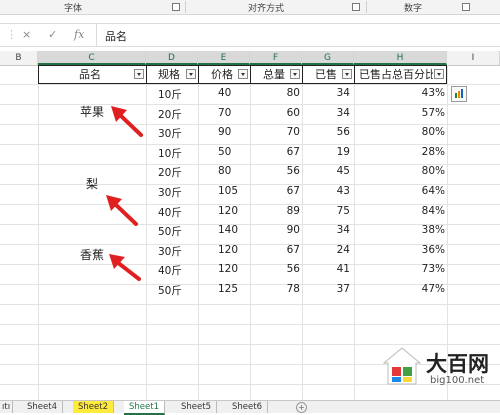 This screenshot has width=500, height=415. What do you see at coordinates (93, 407) in the screenshot?
I see `sheet-tab-sheet2: Sheet2` at bounding box center [93, 407].